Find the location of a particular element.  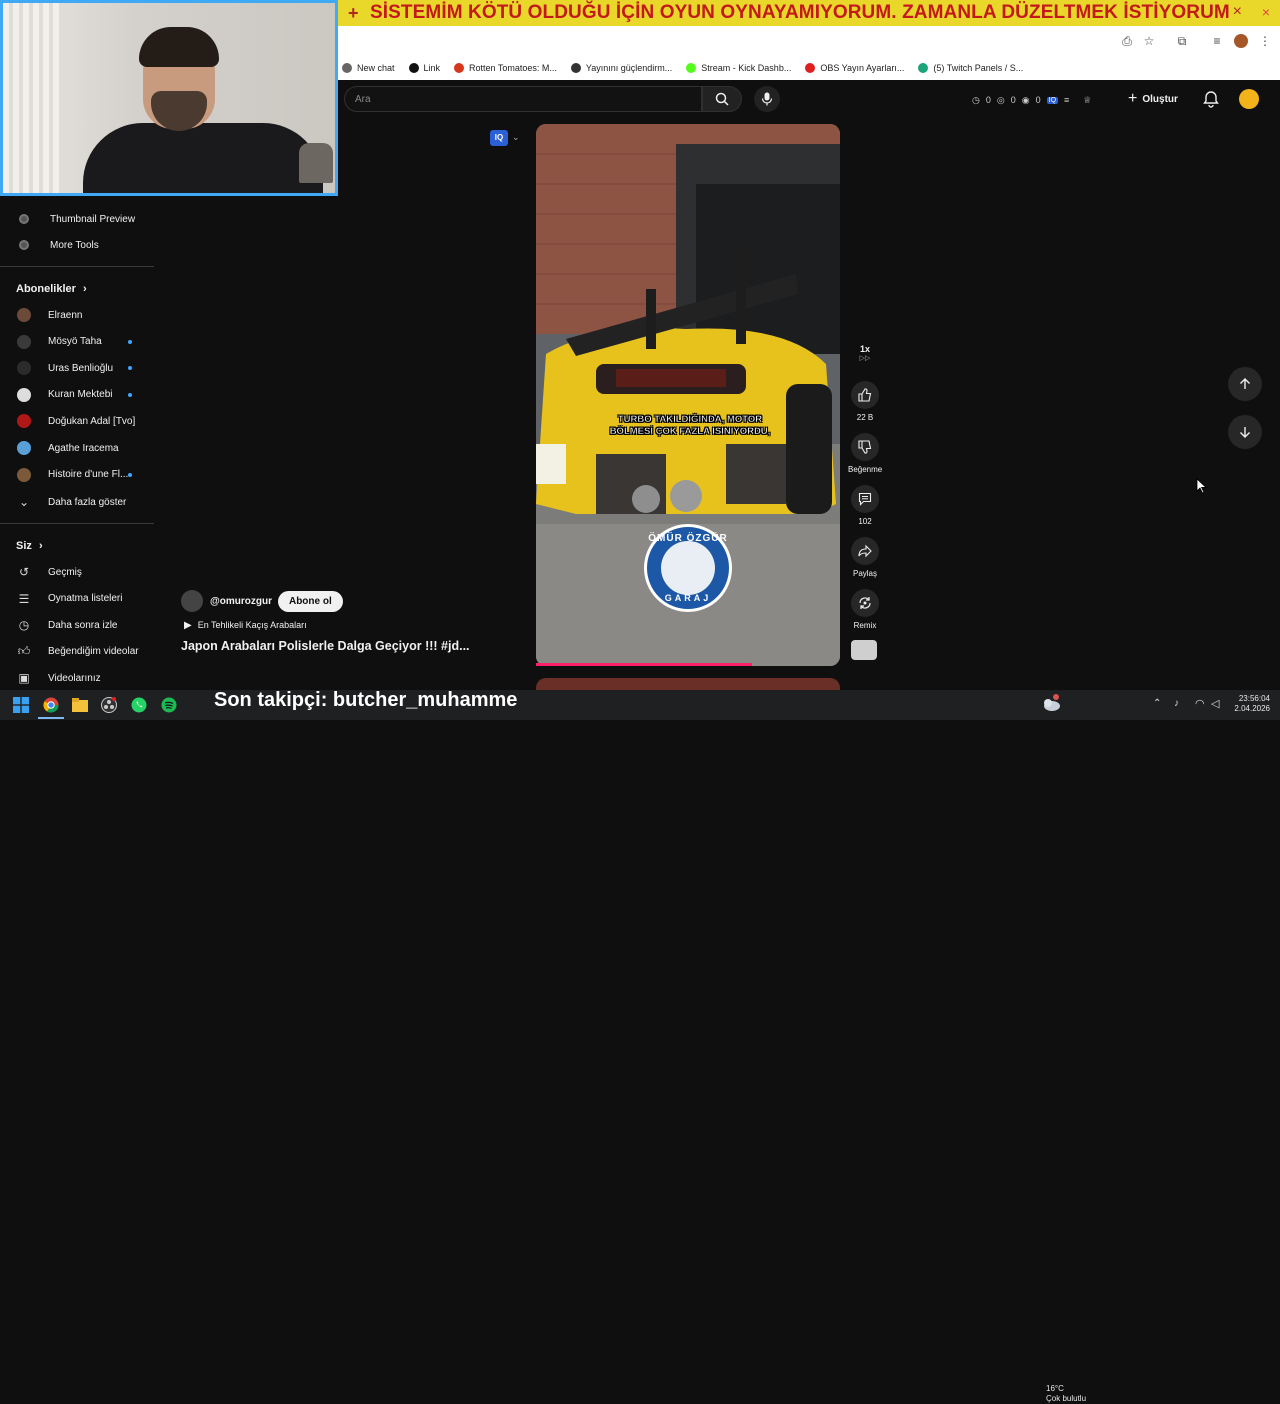

chevron-down-icon: ⌄ is located at coordinates (516, 137).